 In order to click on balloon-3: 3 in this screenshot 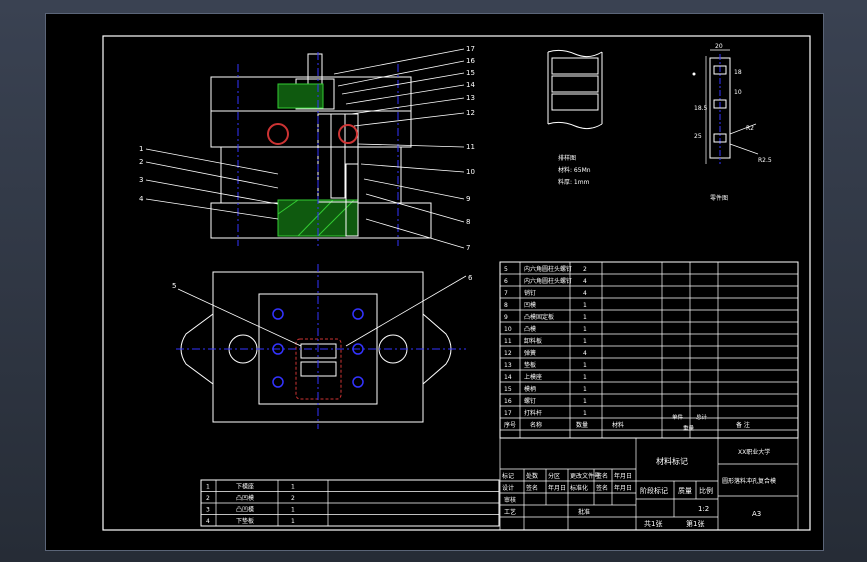, I will do `click(141, 180)`.